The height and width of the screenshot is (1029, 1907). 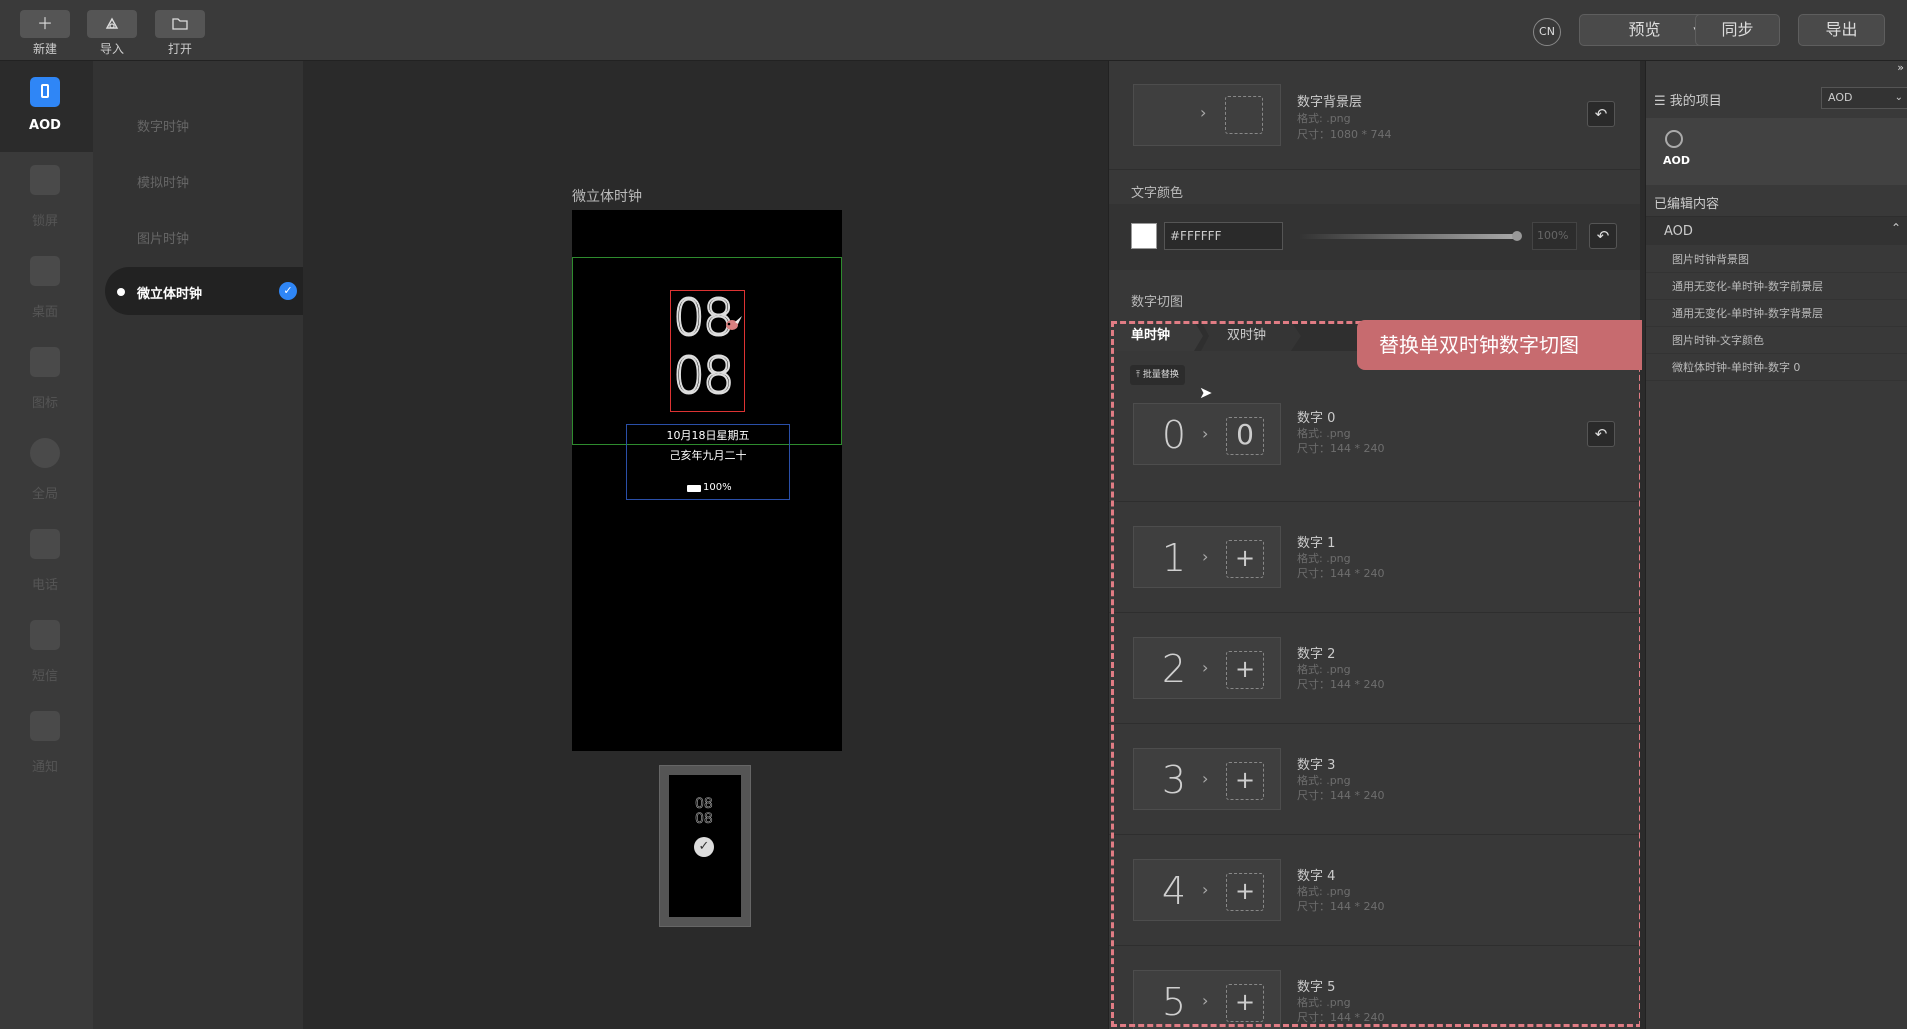 What do you see at coordinates (46, 665) in the screenshot?
I see `sidebar-item-sms: 短信` at bounding box center [46, 665].